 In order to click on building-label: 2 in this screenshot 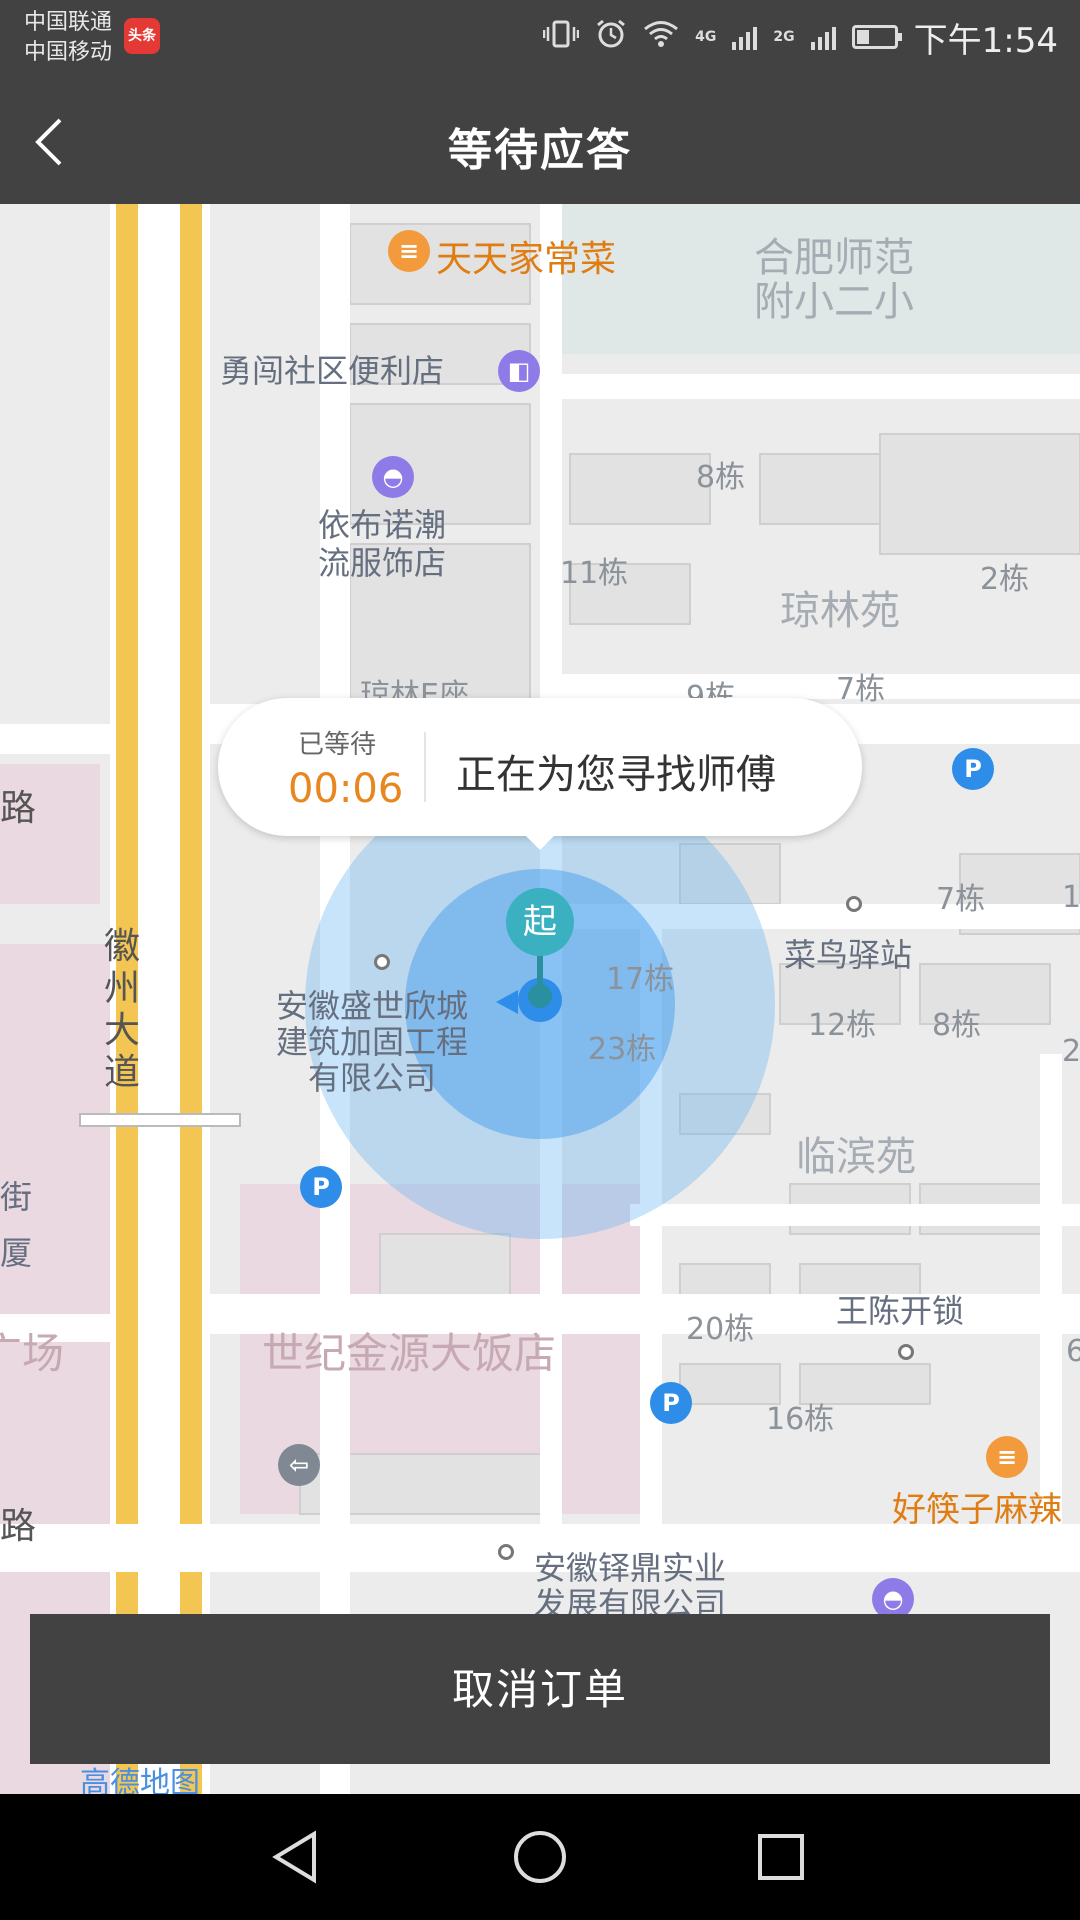, I will do `click(1071, 1051)`.